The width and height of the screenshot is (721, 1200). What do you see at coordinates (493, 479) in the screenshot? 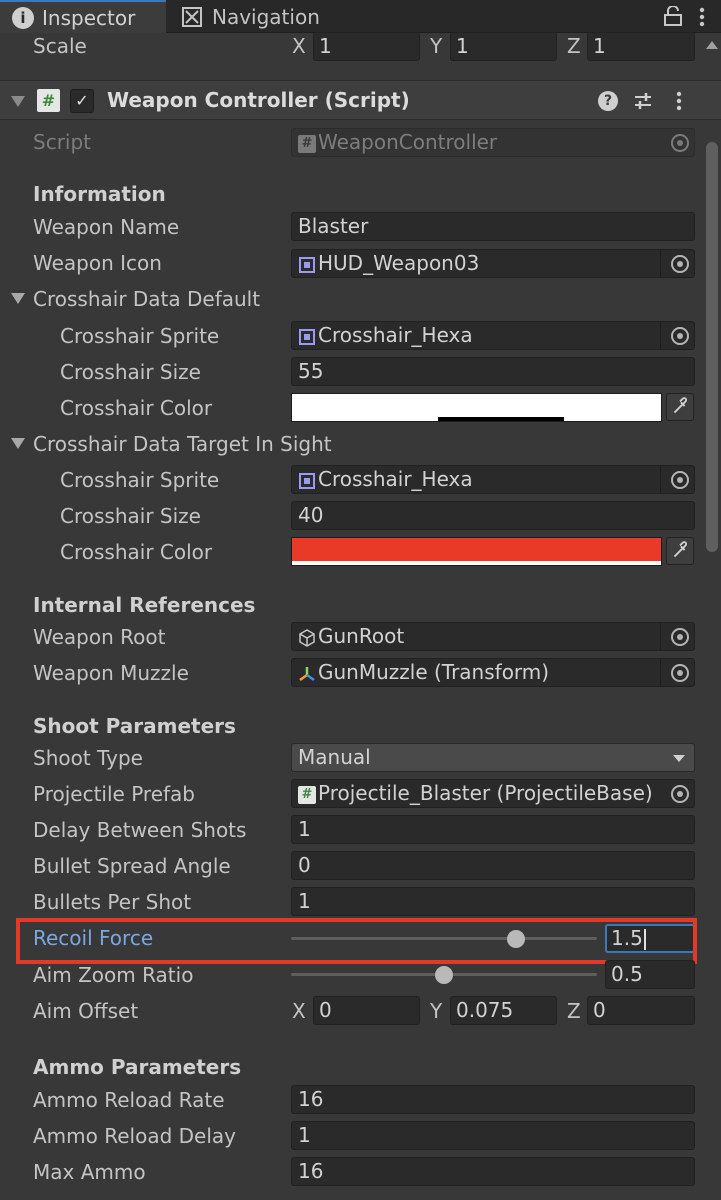
I see `crosshair-target-sprite-field: Crosshair_Hexa` at bounding box center [493, 479].